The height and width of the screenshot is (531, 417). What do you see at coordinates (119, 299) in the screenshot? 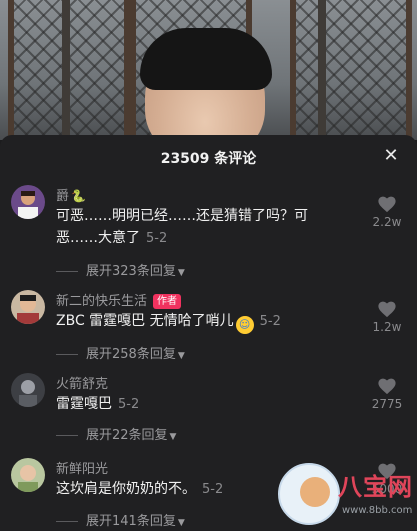
I see `comment-username: 新二的快乐生活 作者` at bounding box center [119, 299].